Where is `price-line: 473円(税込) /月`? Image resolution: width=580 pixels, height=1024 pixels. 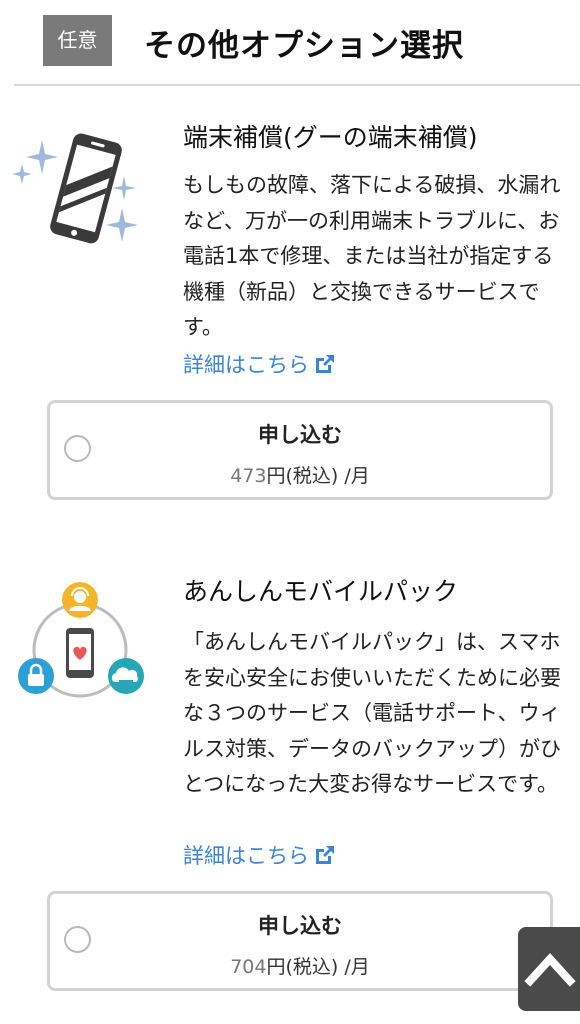
price-line: 473円(税込) /月 is located at coordinates (300, 474).